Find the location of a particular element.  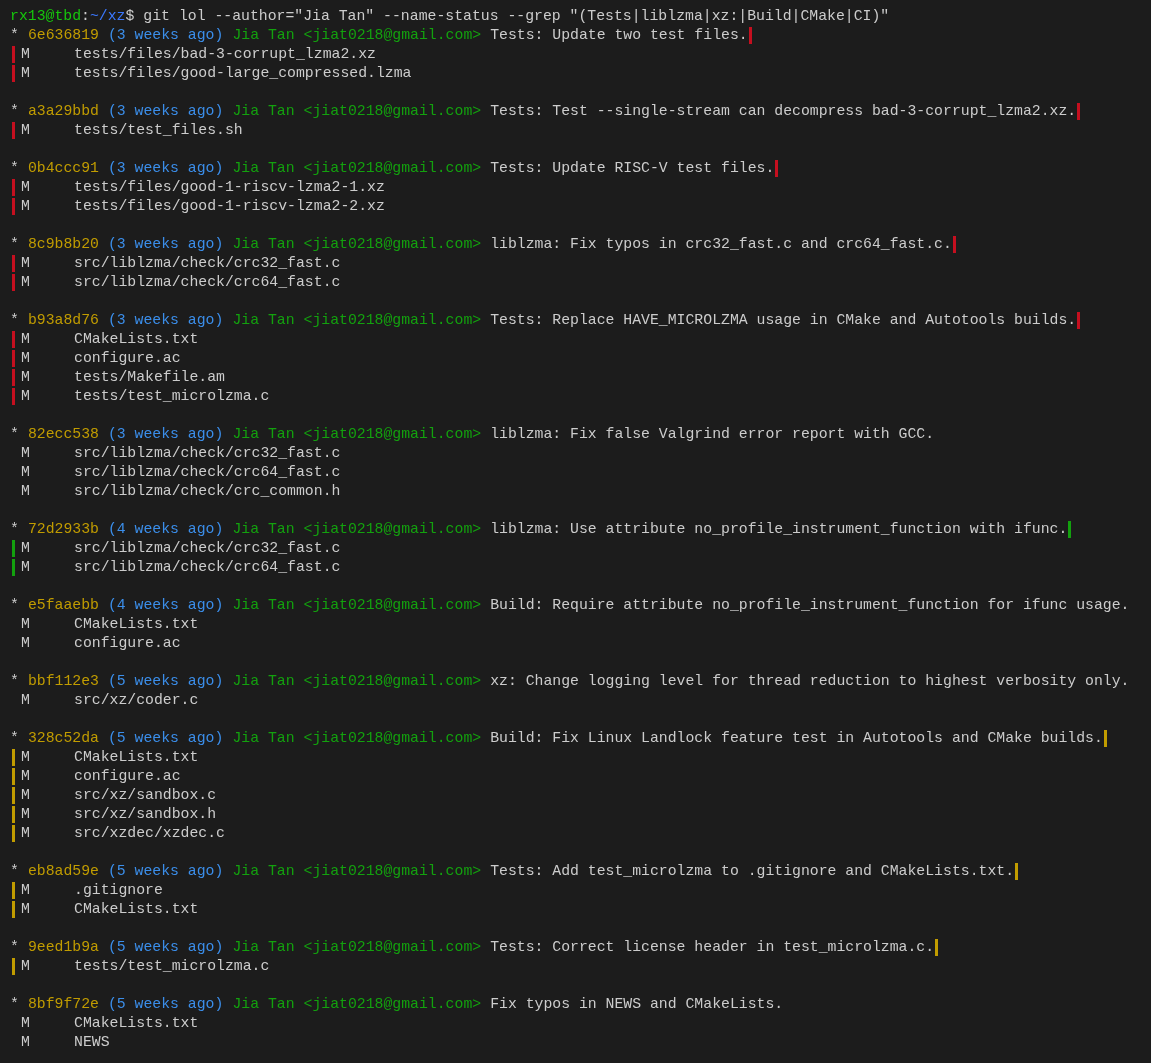

commit-hash: a3a29bbd is located at coordinates (63, 111).